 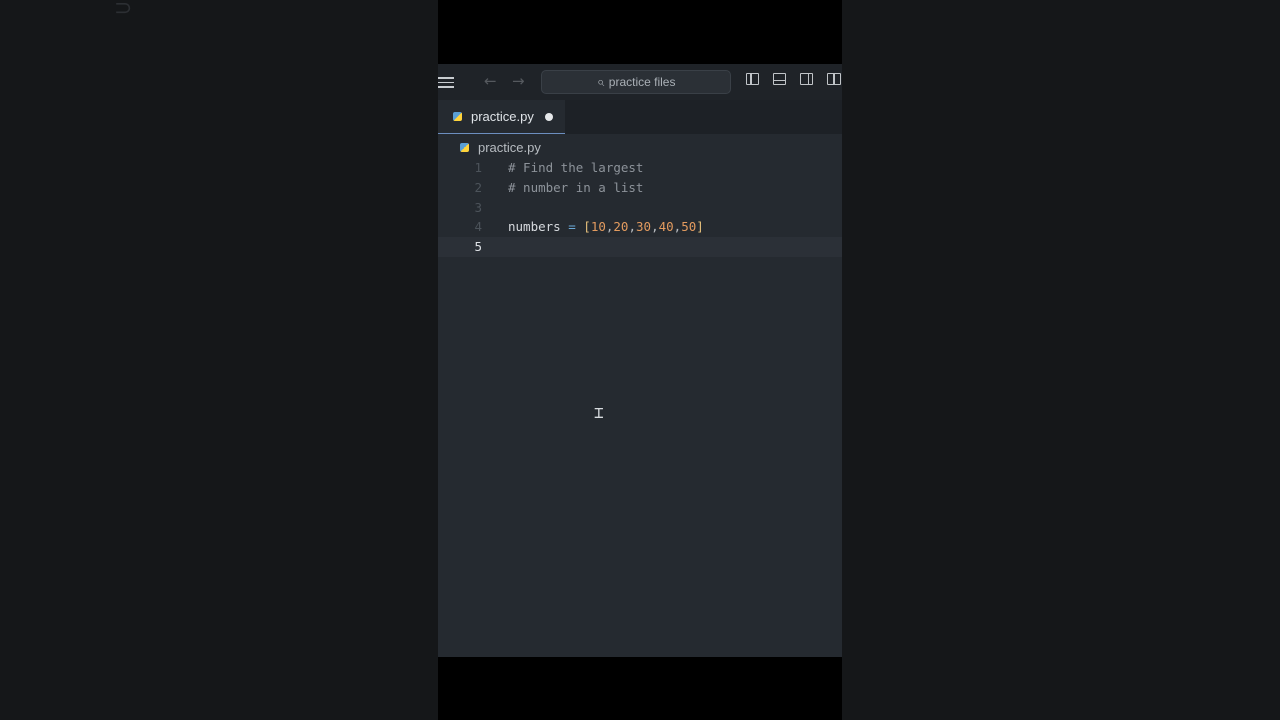 What do you see at coordinates (600, 82) in the screenshot?
I see `search-icon: ⌕` at bounding box center [600, 82].